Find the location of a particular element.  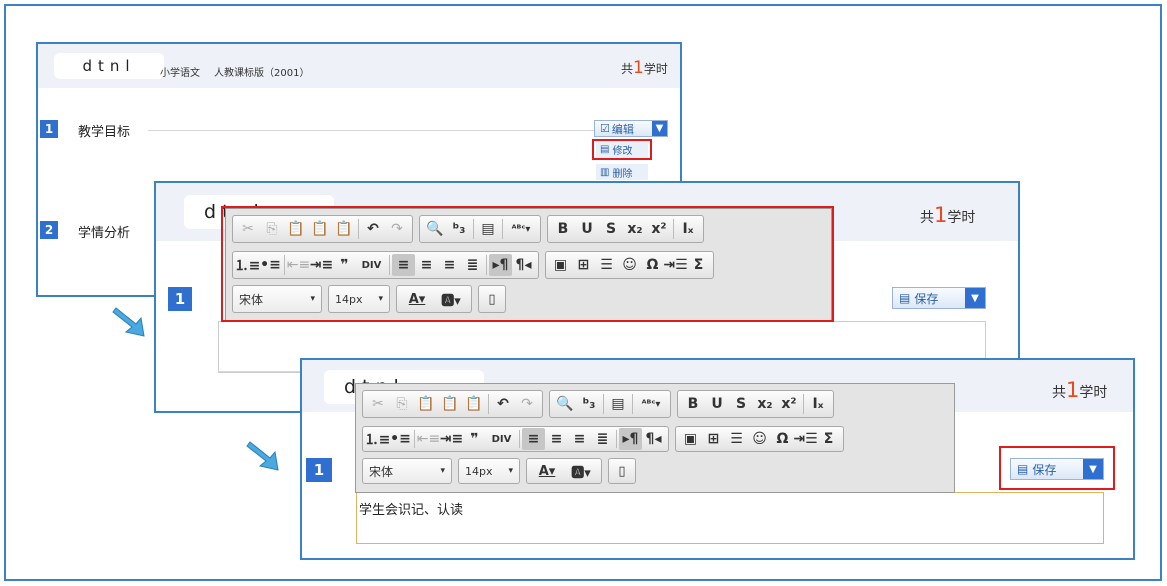

section-title: 学情分析 is located at coordinates (104, 233).